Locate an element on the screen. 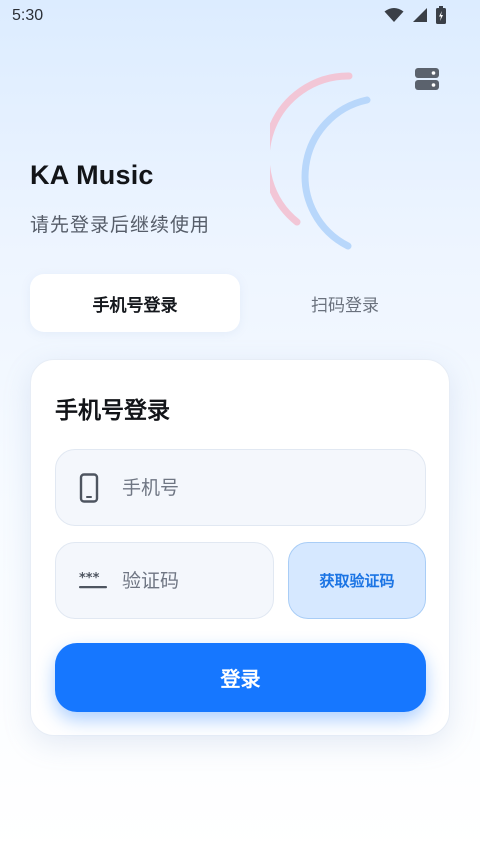  phone-input is located at coordinates (262, 487).